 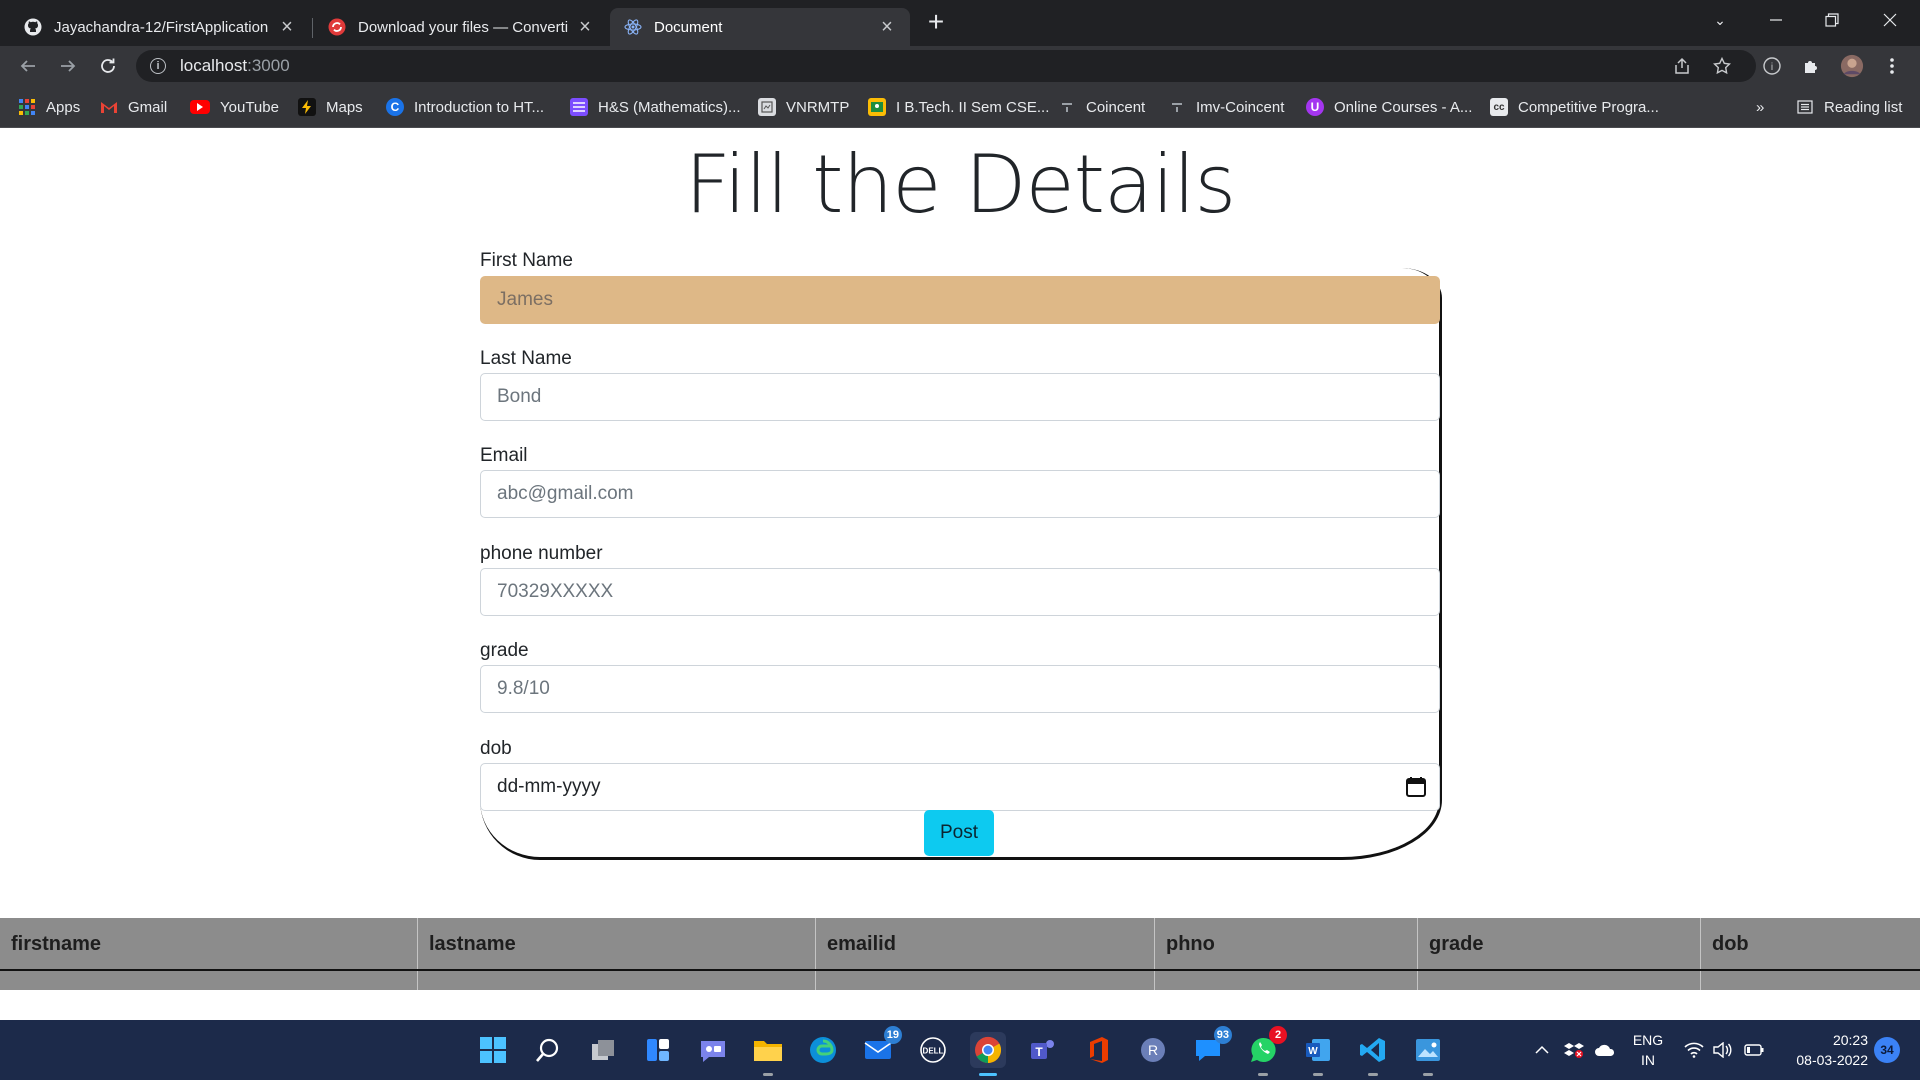 I want to click on dell-icon: DELL, so click(x=933, y=1050).